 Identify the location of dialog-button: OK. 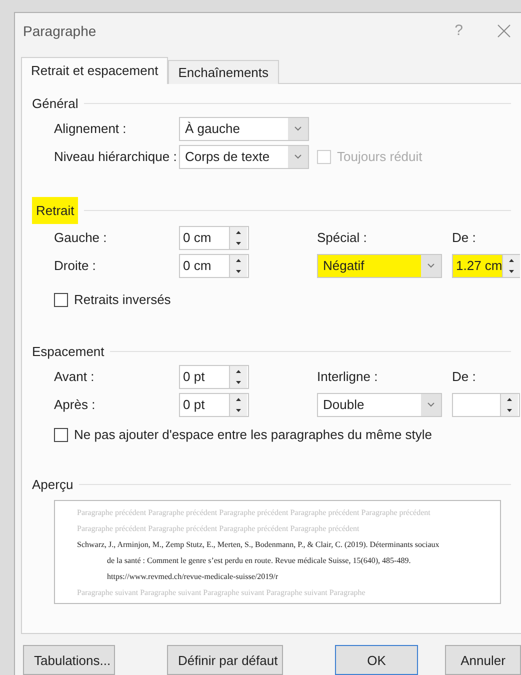
(376, 660).